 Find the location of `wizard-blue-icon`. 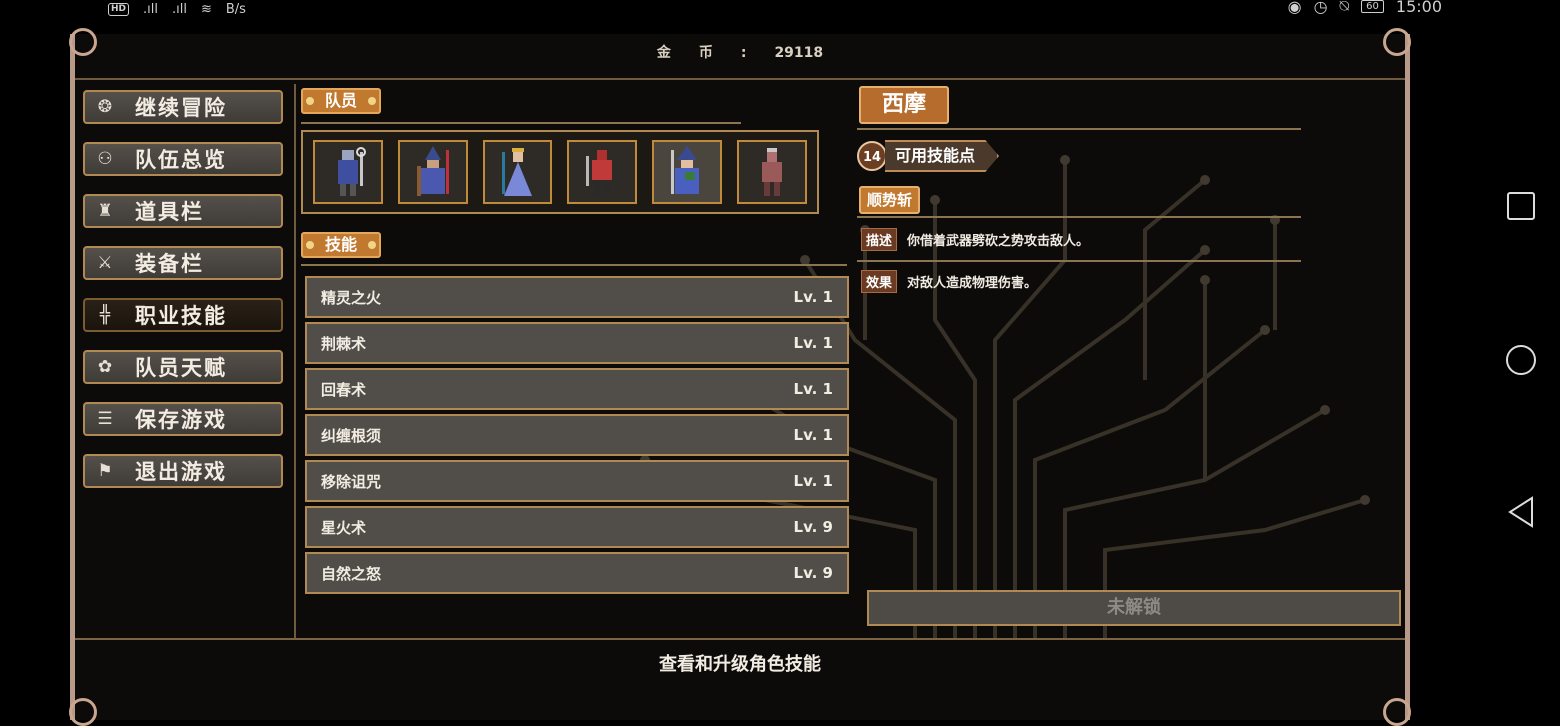

wizard-blue-icon is located at coordinates (685, 170).